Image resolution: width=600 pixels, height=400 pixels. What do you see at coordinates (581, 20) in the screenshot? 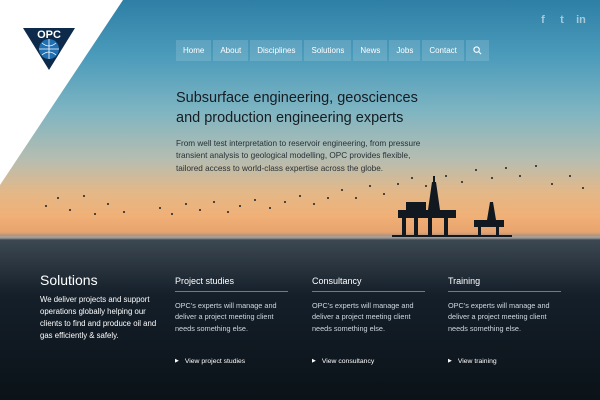
I see `linkedin-icon: in` at bounding box center [581, 20].